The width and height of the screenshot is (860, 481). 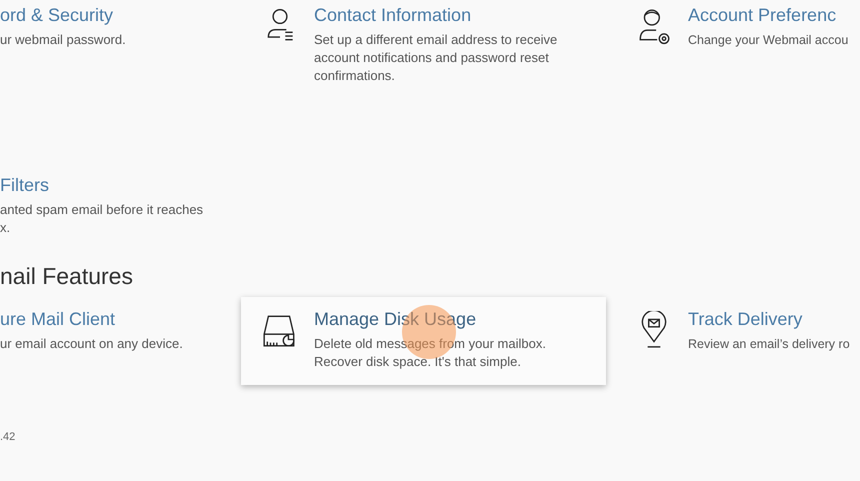 I want to click on feature-tile: Track Delivery Review an email’s delivery ro, so click(x=737, y=341).